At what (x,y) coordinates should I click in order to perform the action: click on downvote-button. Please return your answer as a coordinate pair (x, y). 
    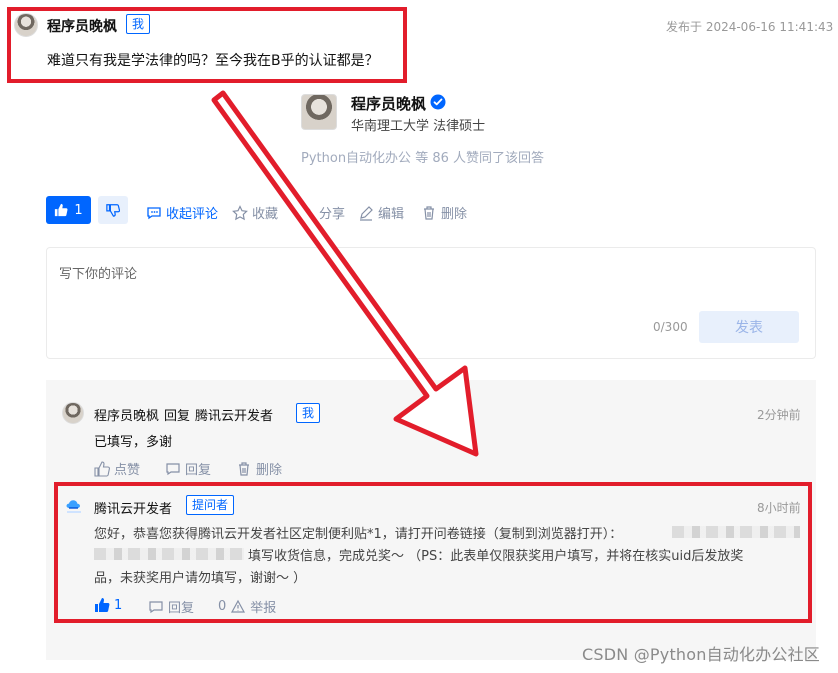
    Looking at the image, I should click on (113, 210).